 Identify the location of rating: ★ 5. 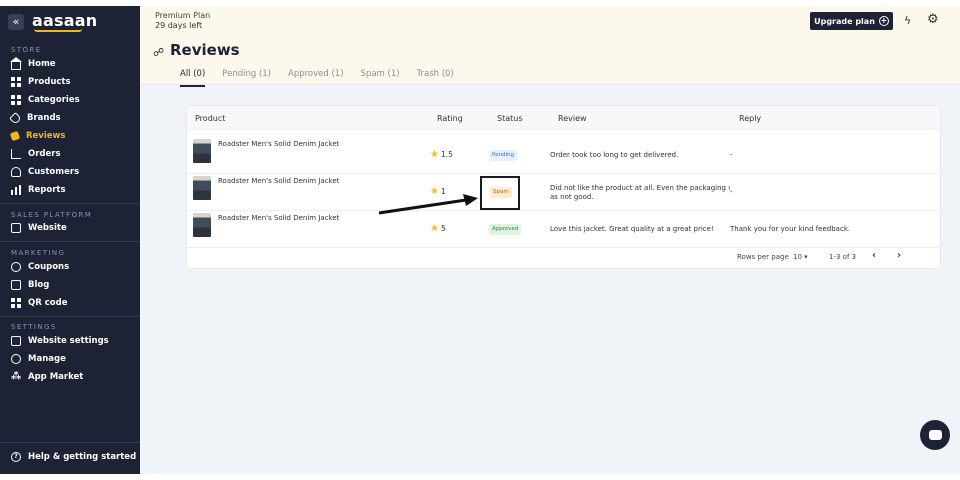
(438, 228).